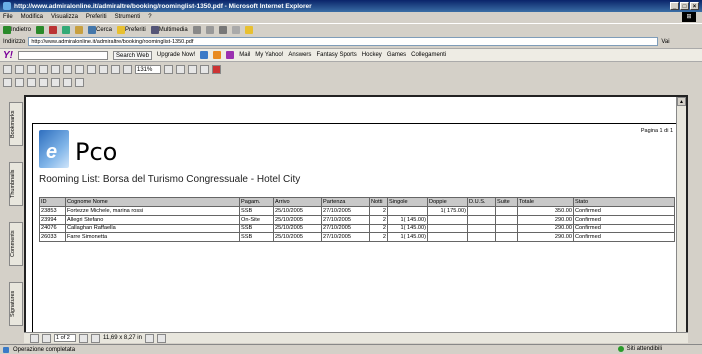  What do you see at coordinates (66, 29) in the screenshot?
I see `refresh-button` at bounding box center [66, 29].